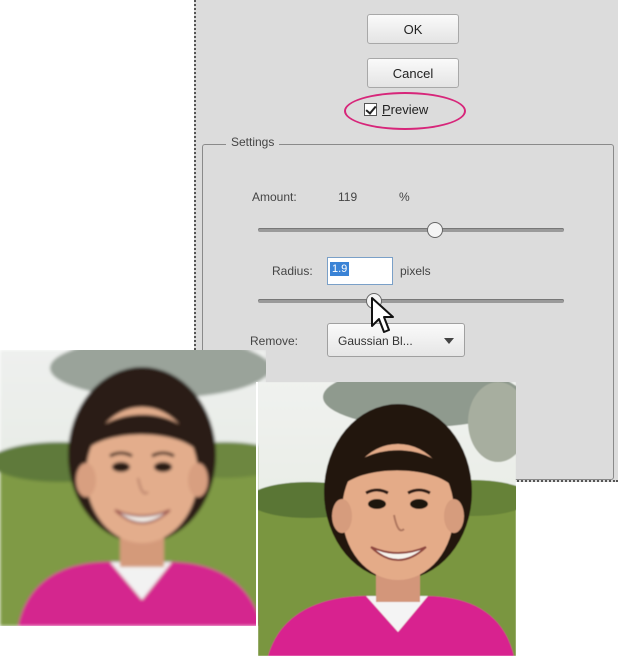 The width and height of the screenshot is (618, 656). Describe the element at coordinates (382, 315) in the screenshot. I see `arrow-cursor-icon` at that location.